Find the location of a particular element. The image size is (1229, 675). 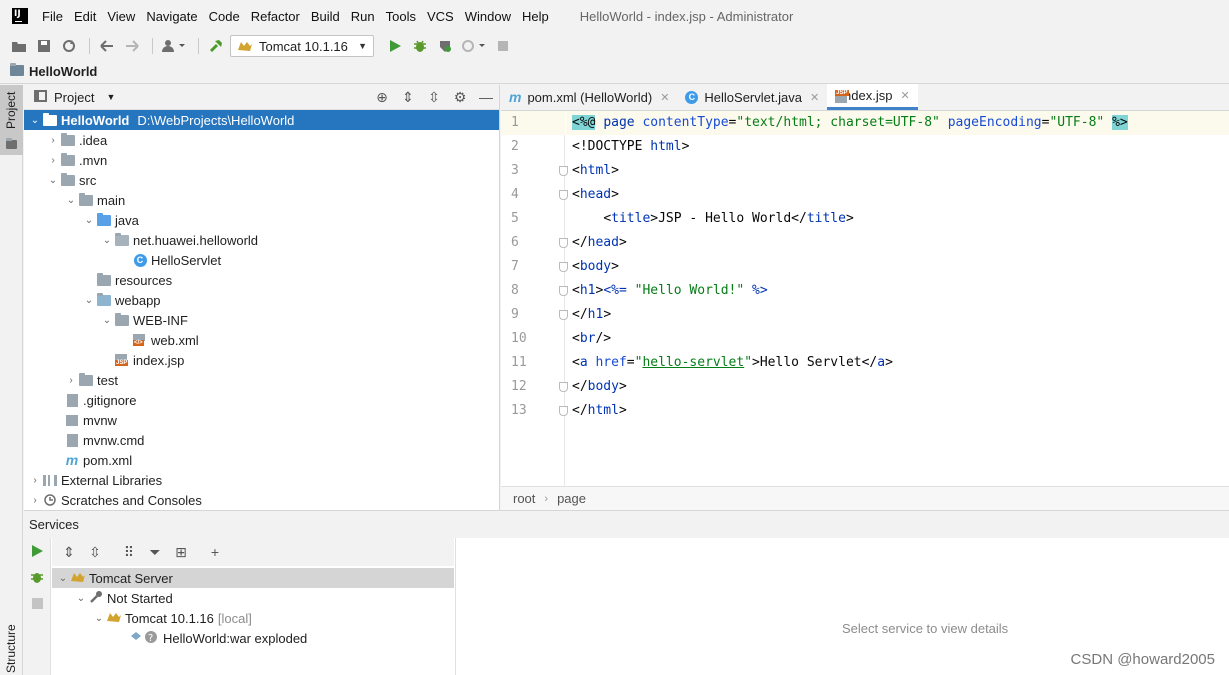

code-link: hello-servlet is located at coordinates (693, 362).